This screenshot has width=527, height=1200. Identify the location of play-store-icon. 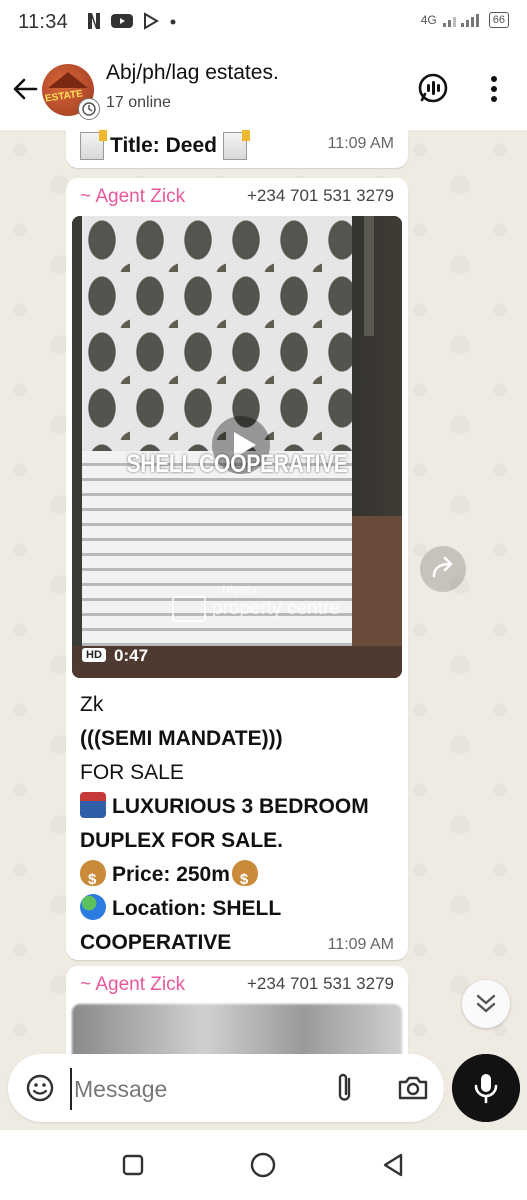
(151, 21).